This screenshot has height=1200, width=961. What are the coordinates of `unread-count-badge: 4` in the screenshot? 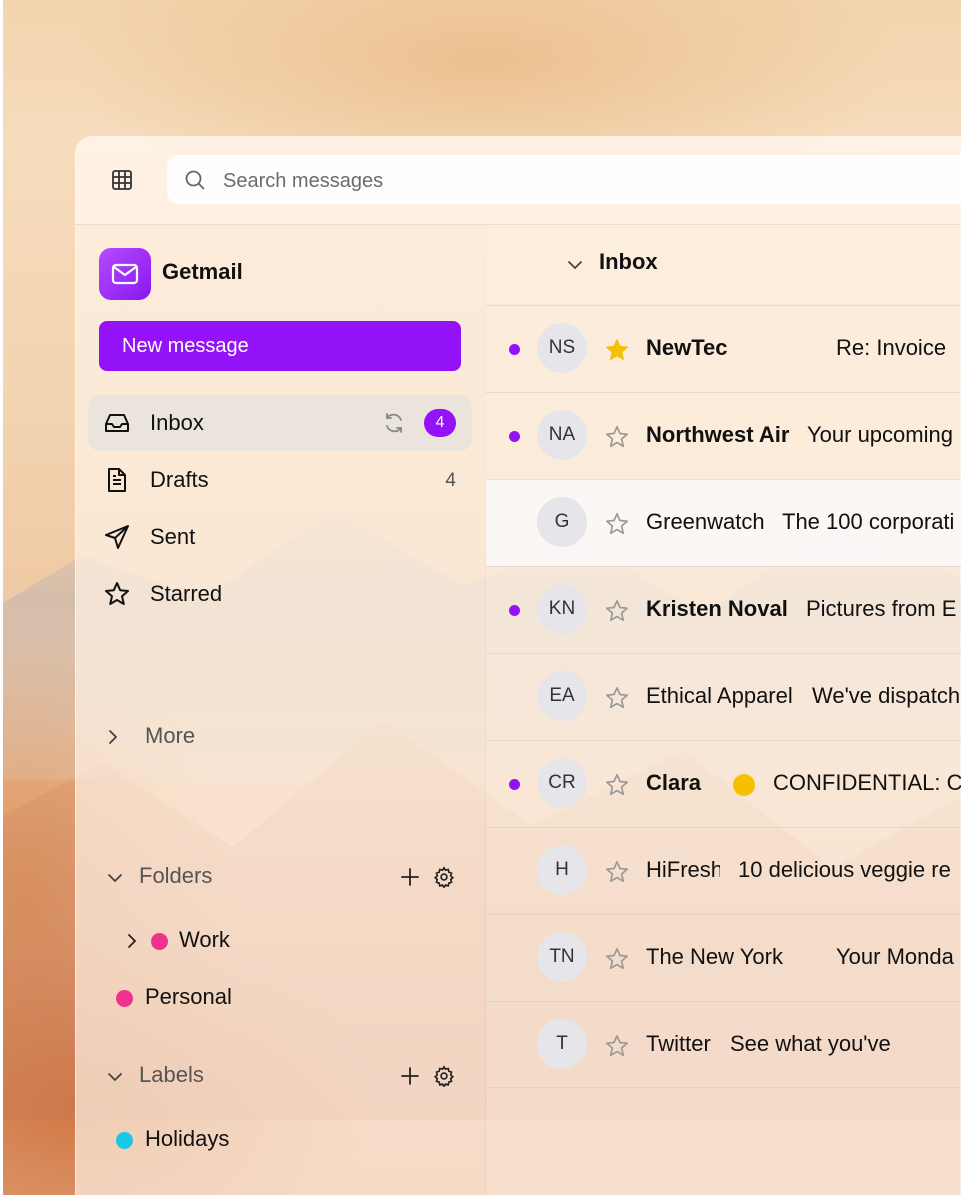 It's located at (440, 423).